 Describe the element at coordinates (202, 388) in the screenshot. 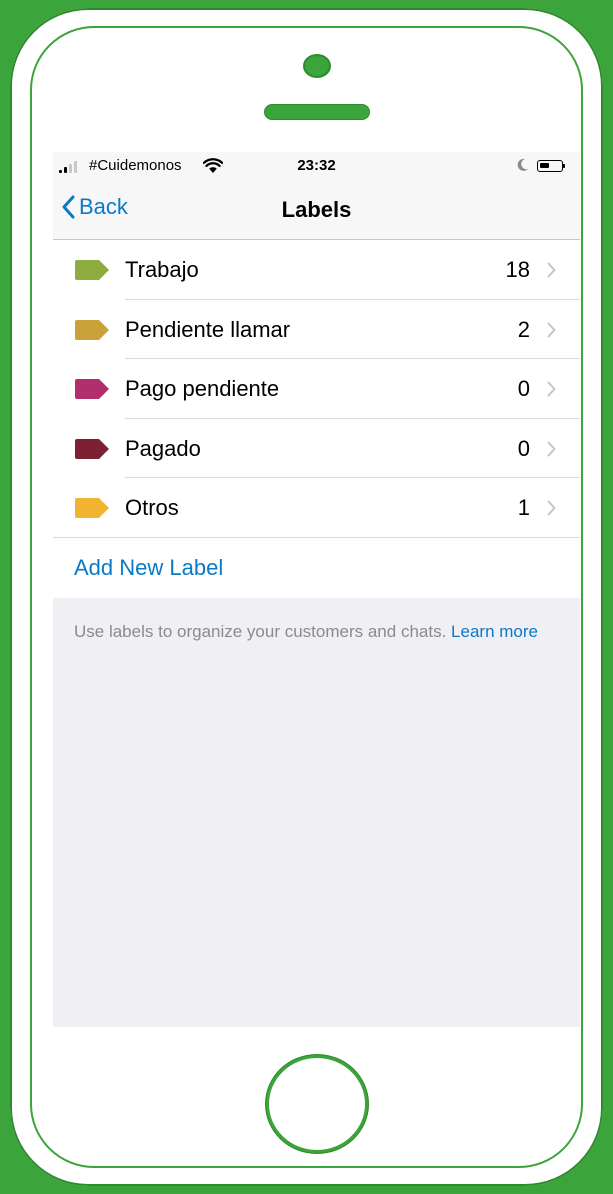

I see `label-name: Pago pendiente` at that location.